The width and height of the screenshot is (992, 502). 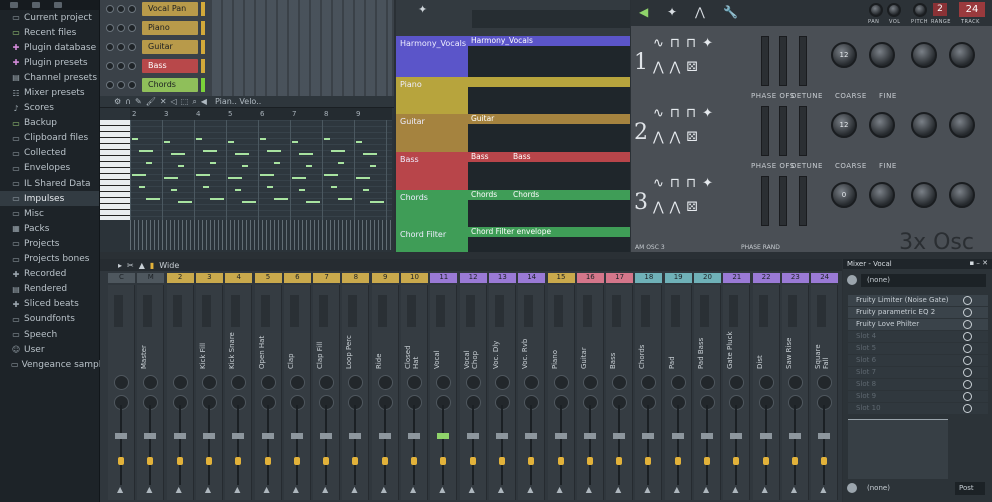 What do you see at coordinates (432, 208) in the screenshot?
I see `playlist-track-header: Chords` at bounding box center [432, 208].